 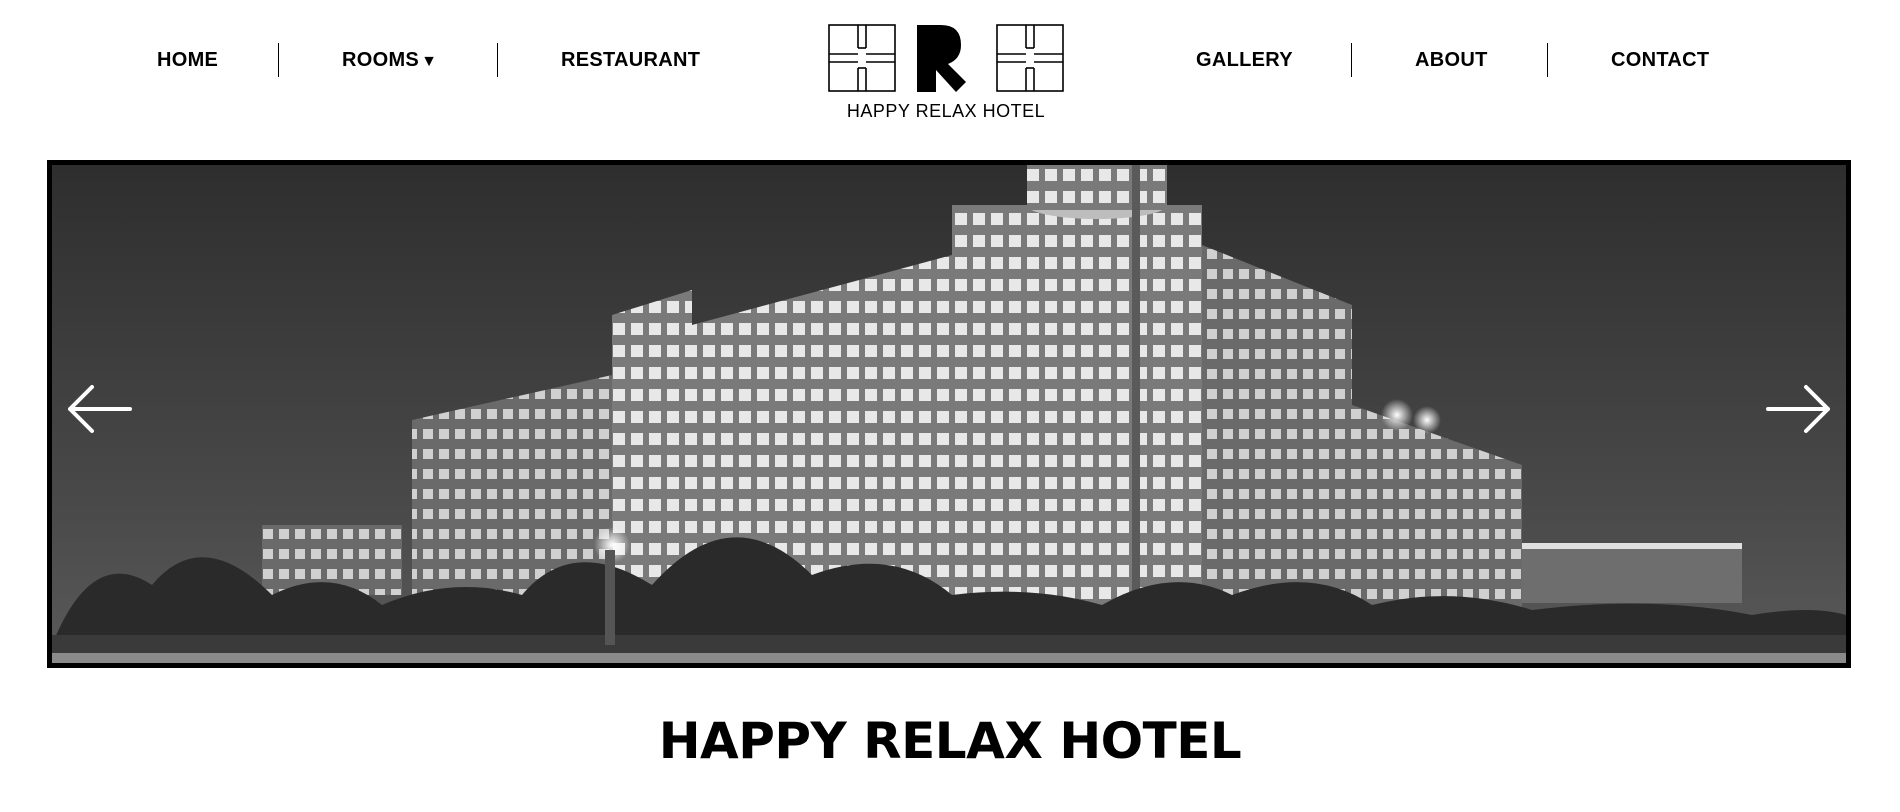 I want to click on nav-rooms-link: ROOMS ▼, so click(x=389, y=60).